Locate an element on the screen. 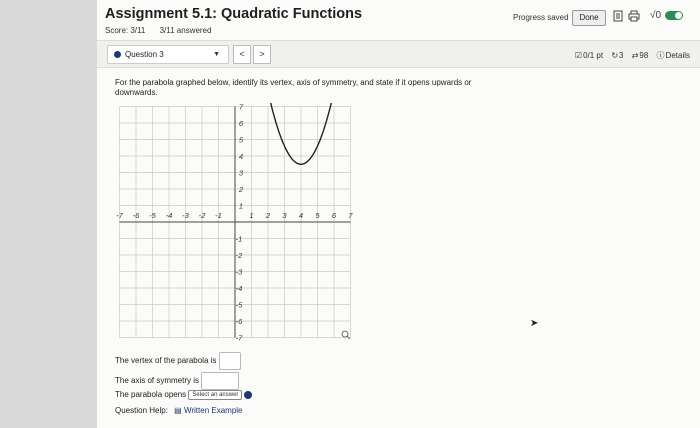 This screenshot has width=700, height=428. y-tick-label: 3 is located at coordinates (241, 173).